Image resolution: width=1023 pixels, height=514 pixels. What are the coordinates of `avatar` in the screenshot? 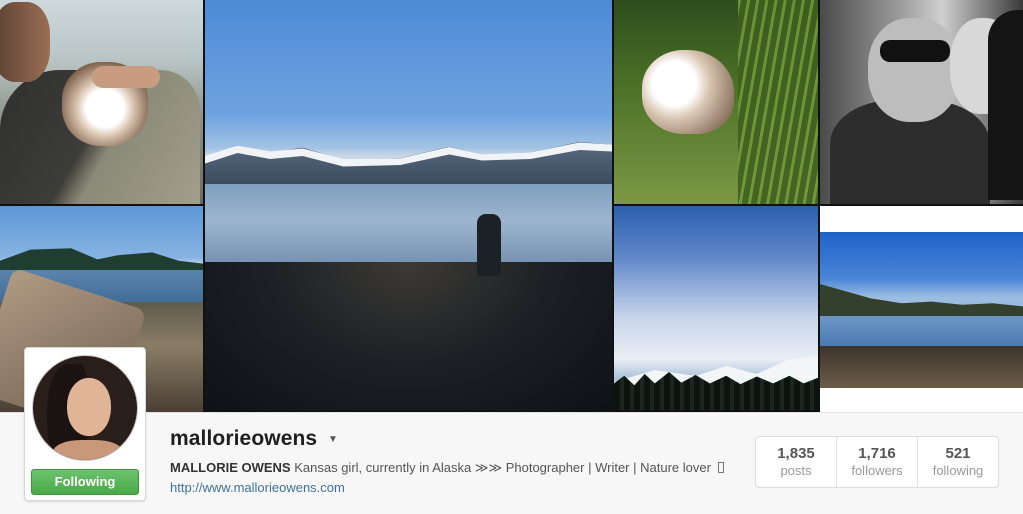 It's located at (85, 408).